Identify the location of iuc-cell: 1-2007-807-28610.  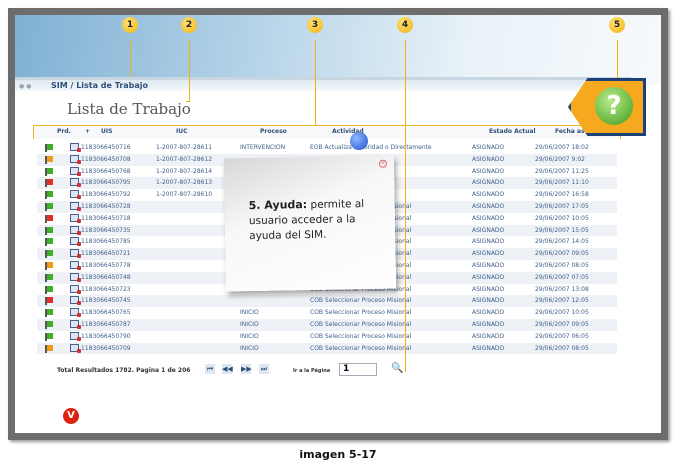
(184, 195).